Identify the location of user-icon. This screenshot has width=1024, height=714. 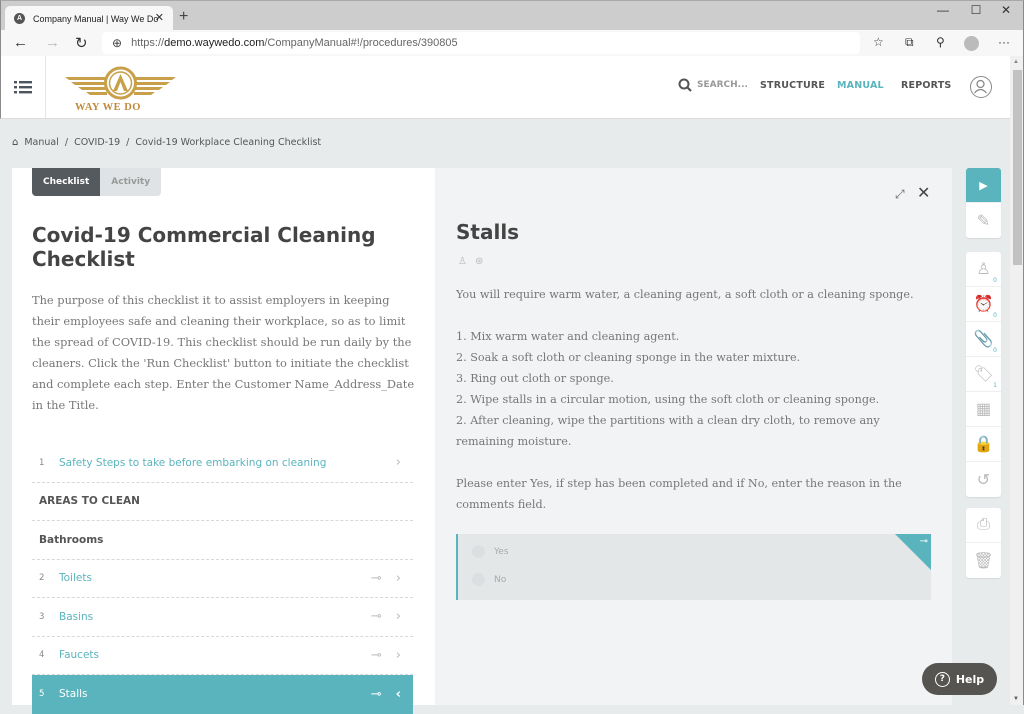
(980, 86).